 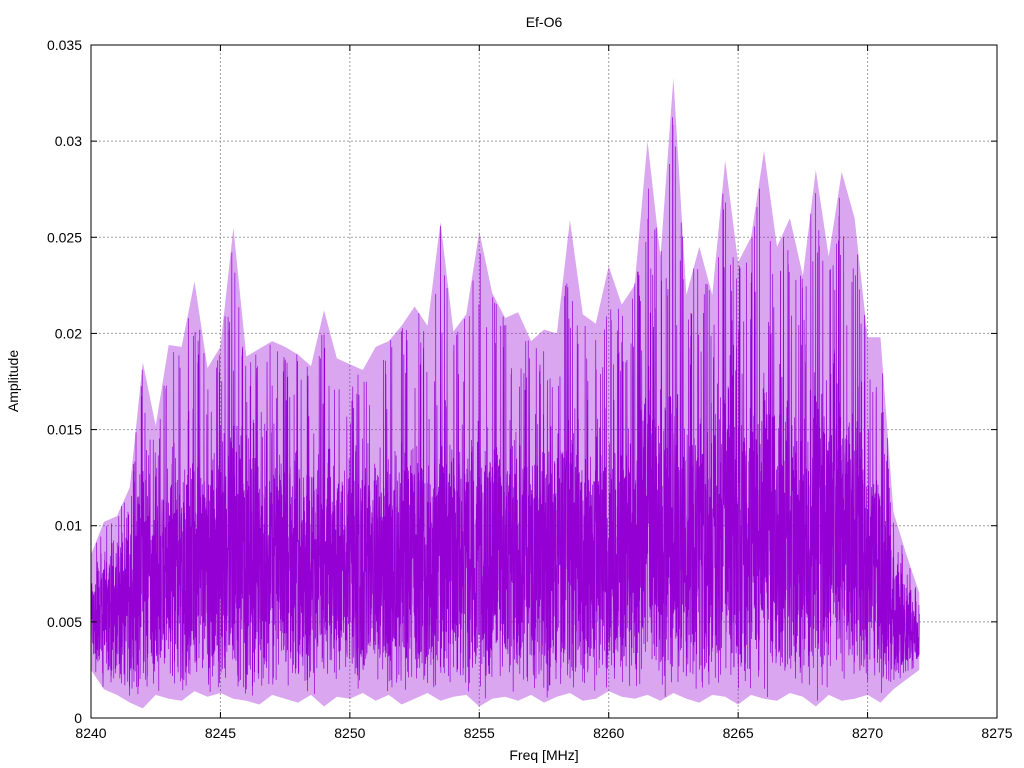 What do you see at coordinates (996, 733) in the screenshot?
I see `x-tick-label: 8275` at bounding box center [996, 733].